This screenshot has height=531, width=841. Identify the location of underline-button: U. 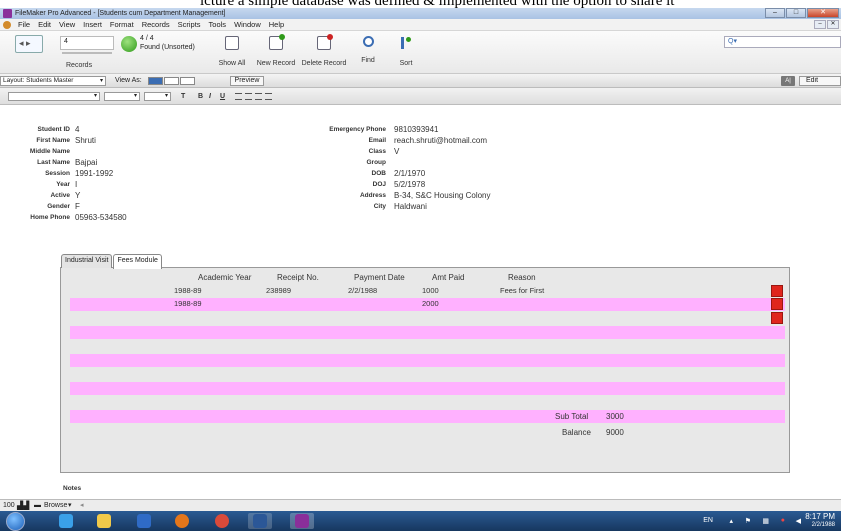
(222, 96).